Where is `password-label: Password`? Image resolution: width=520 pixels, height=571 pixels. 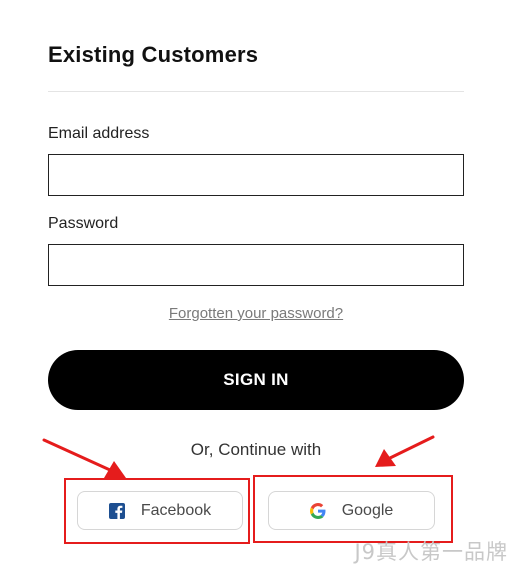 password-label: Password is located at coordinates (83, 223).